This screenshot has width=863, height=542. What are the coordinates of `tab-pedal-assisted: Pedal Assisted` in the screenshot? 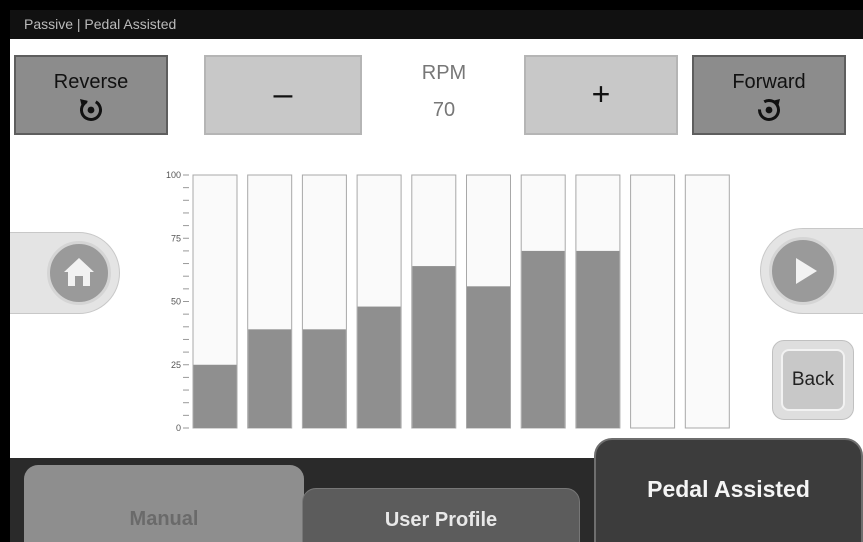 It's located at (728, 490).